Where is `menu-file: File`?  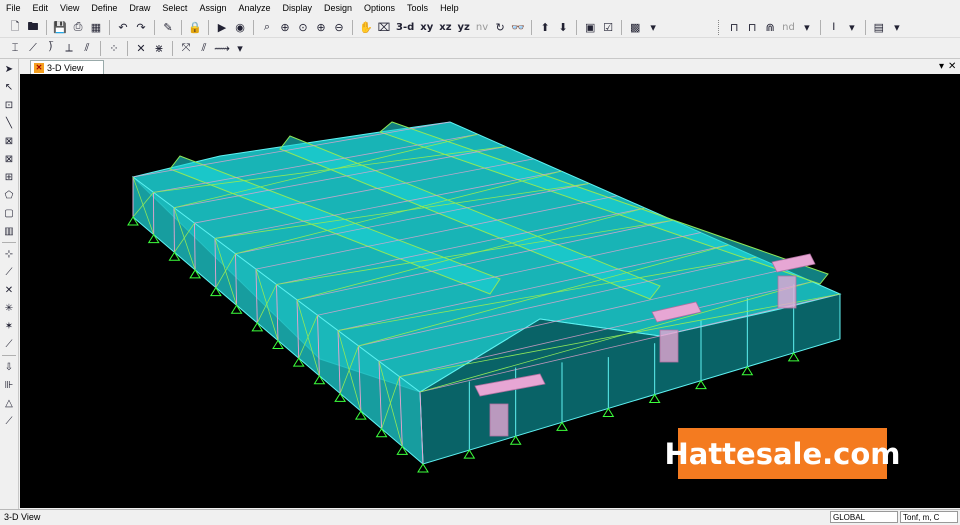
menu-file: File is located at coordinates (13, 8).